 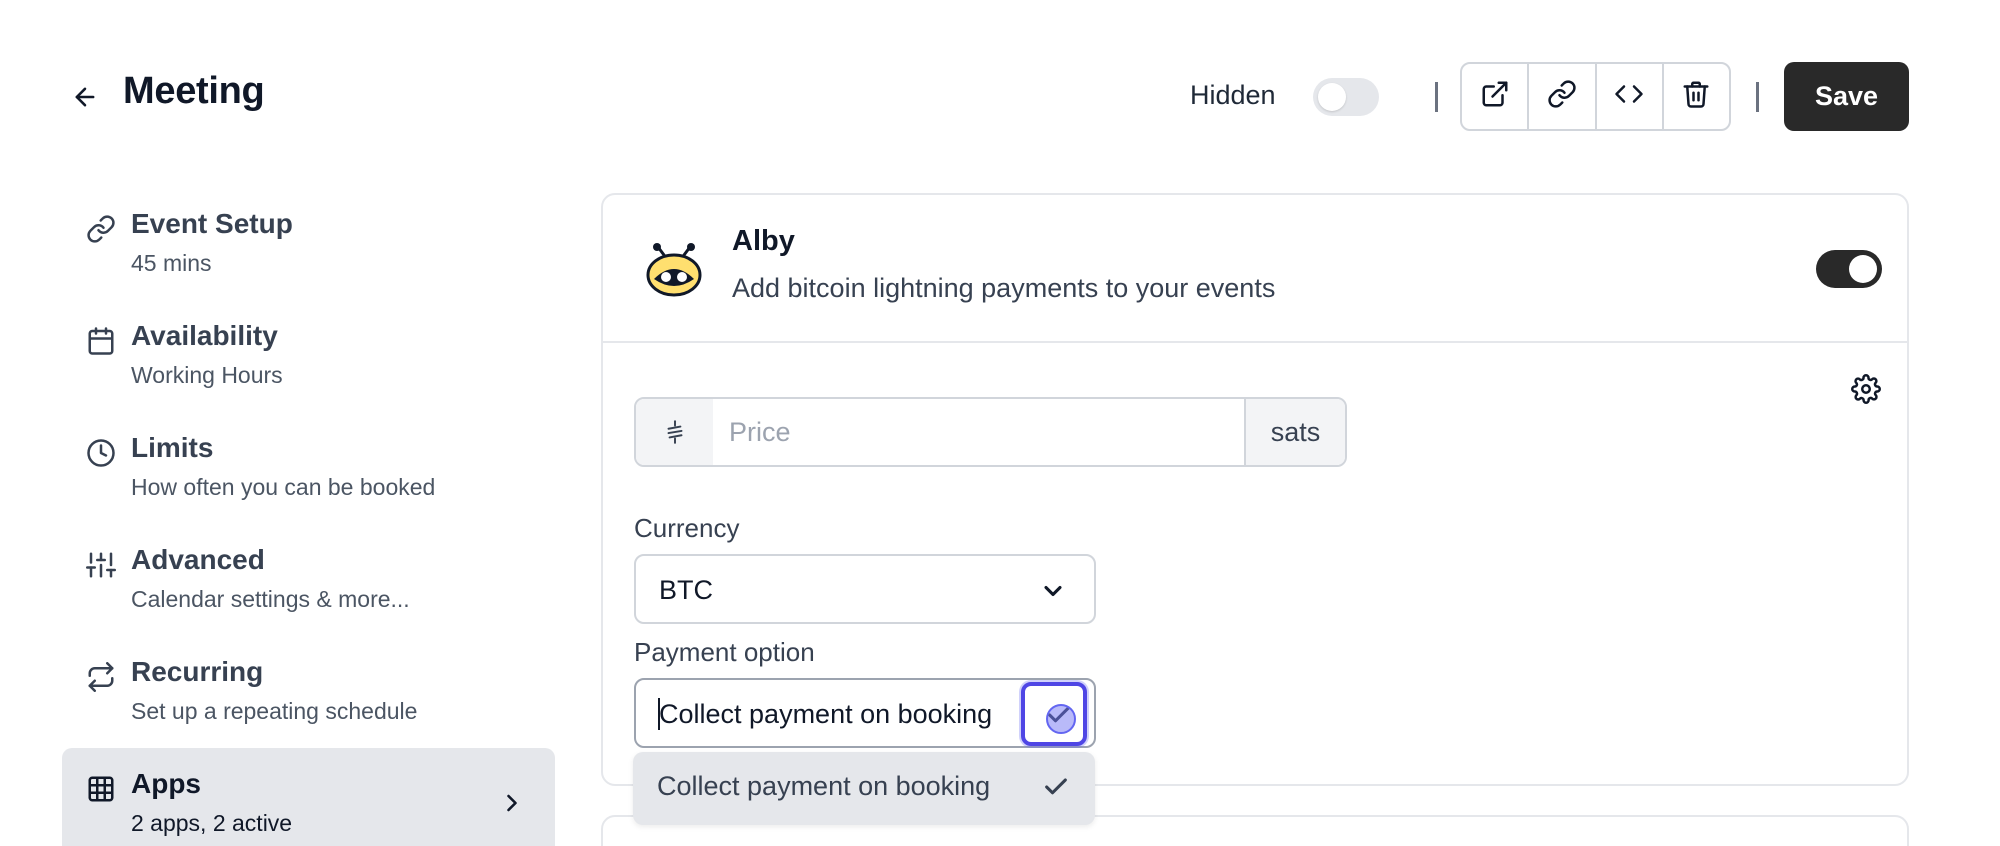 I want to click on chevron-right-icon, so click(x=512, y=803).